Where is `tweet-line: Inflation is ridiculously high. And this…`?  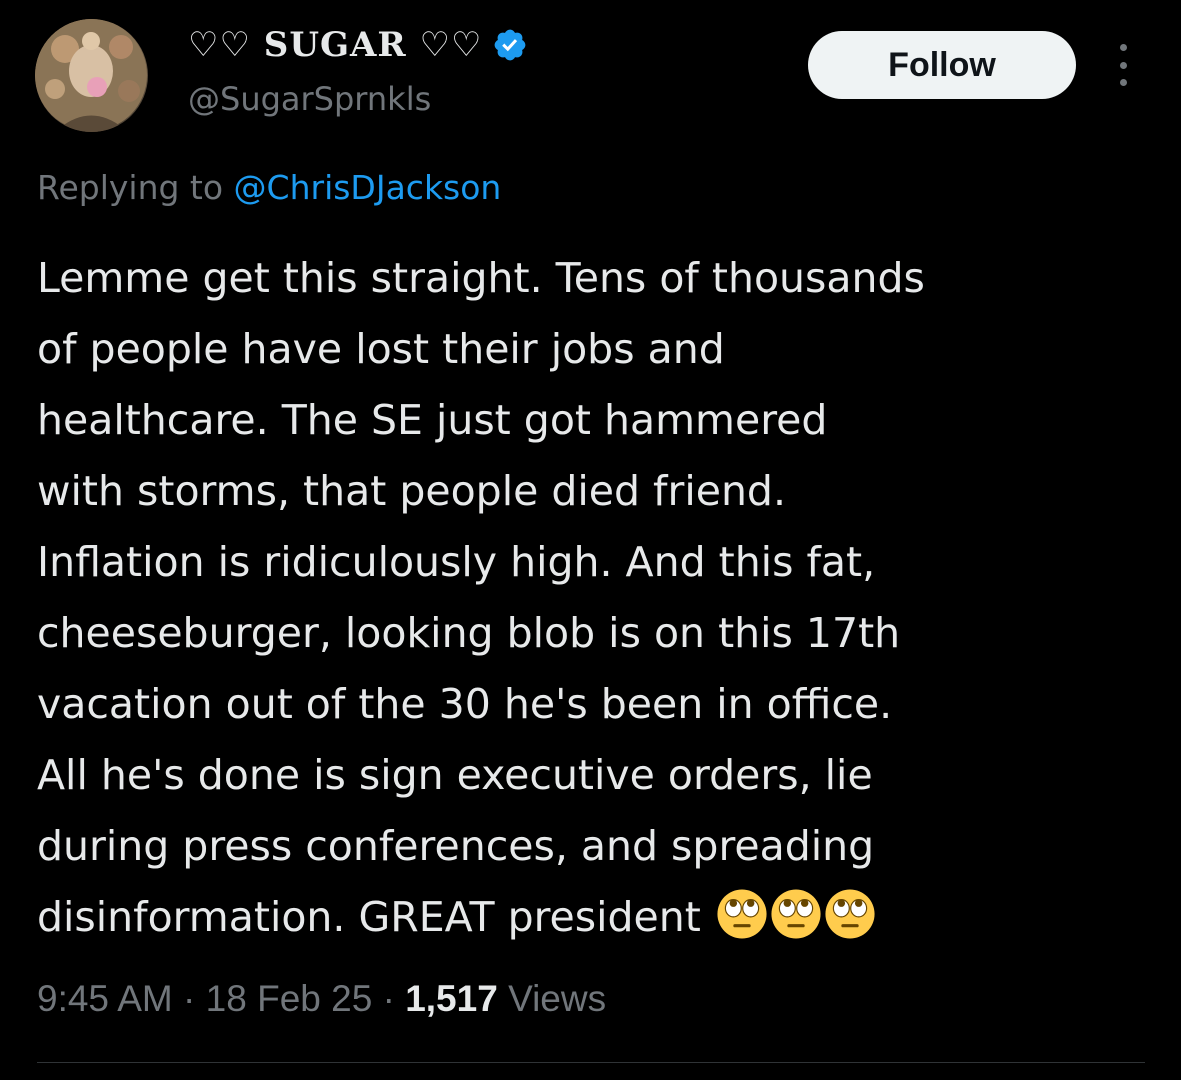
tweet-line: Inflation is ridiculously high. And this… is located at coordinates (456, 562).